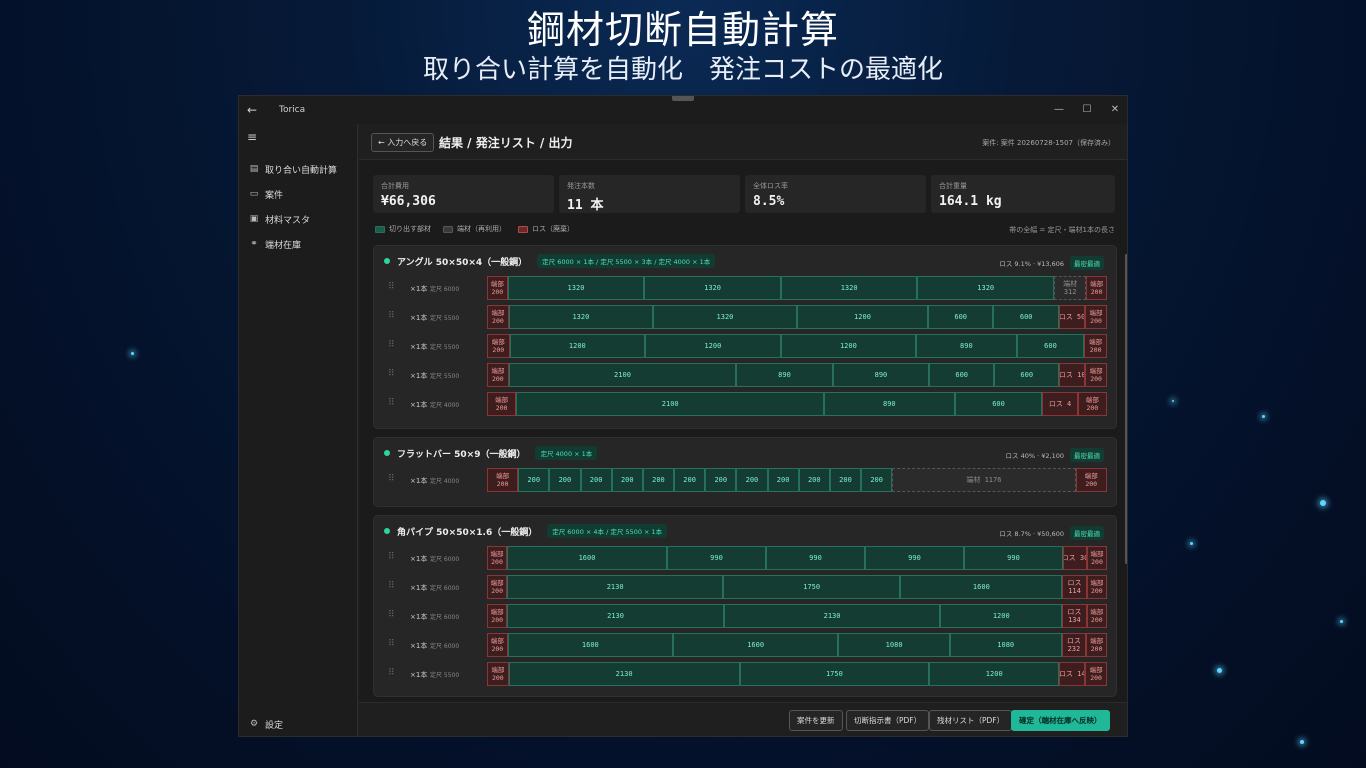  Describe the element at coordinates (408, 201) in the screenshot. I see `stat-value: ¥66,306` at that location.